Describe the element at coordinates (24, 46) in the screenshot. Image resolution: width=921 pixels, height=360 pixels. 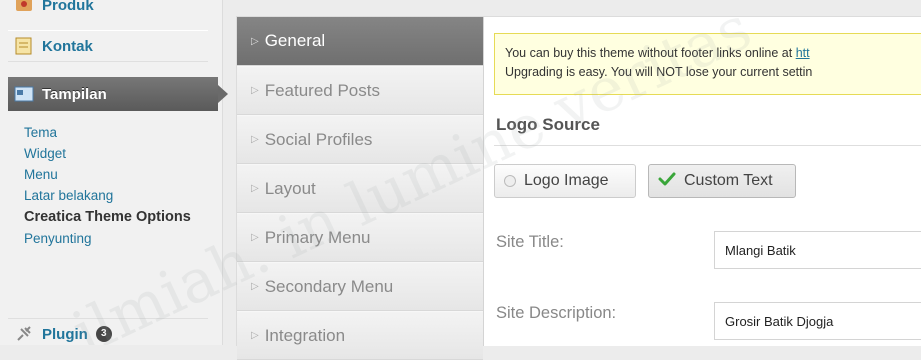
I see `contact-icon` at that location.